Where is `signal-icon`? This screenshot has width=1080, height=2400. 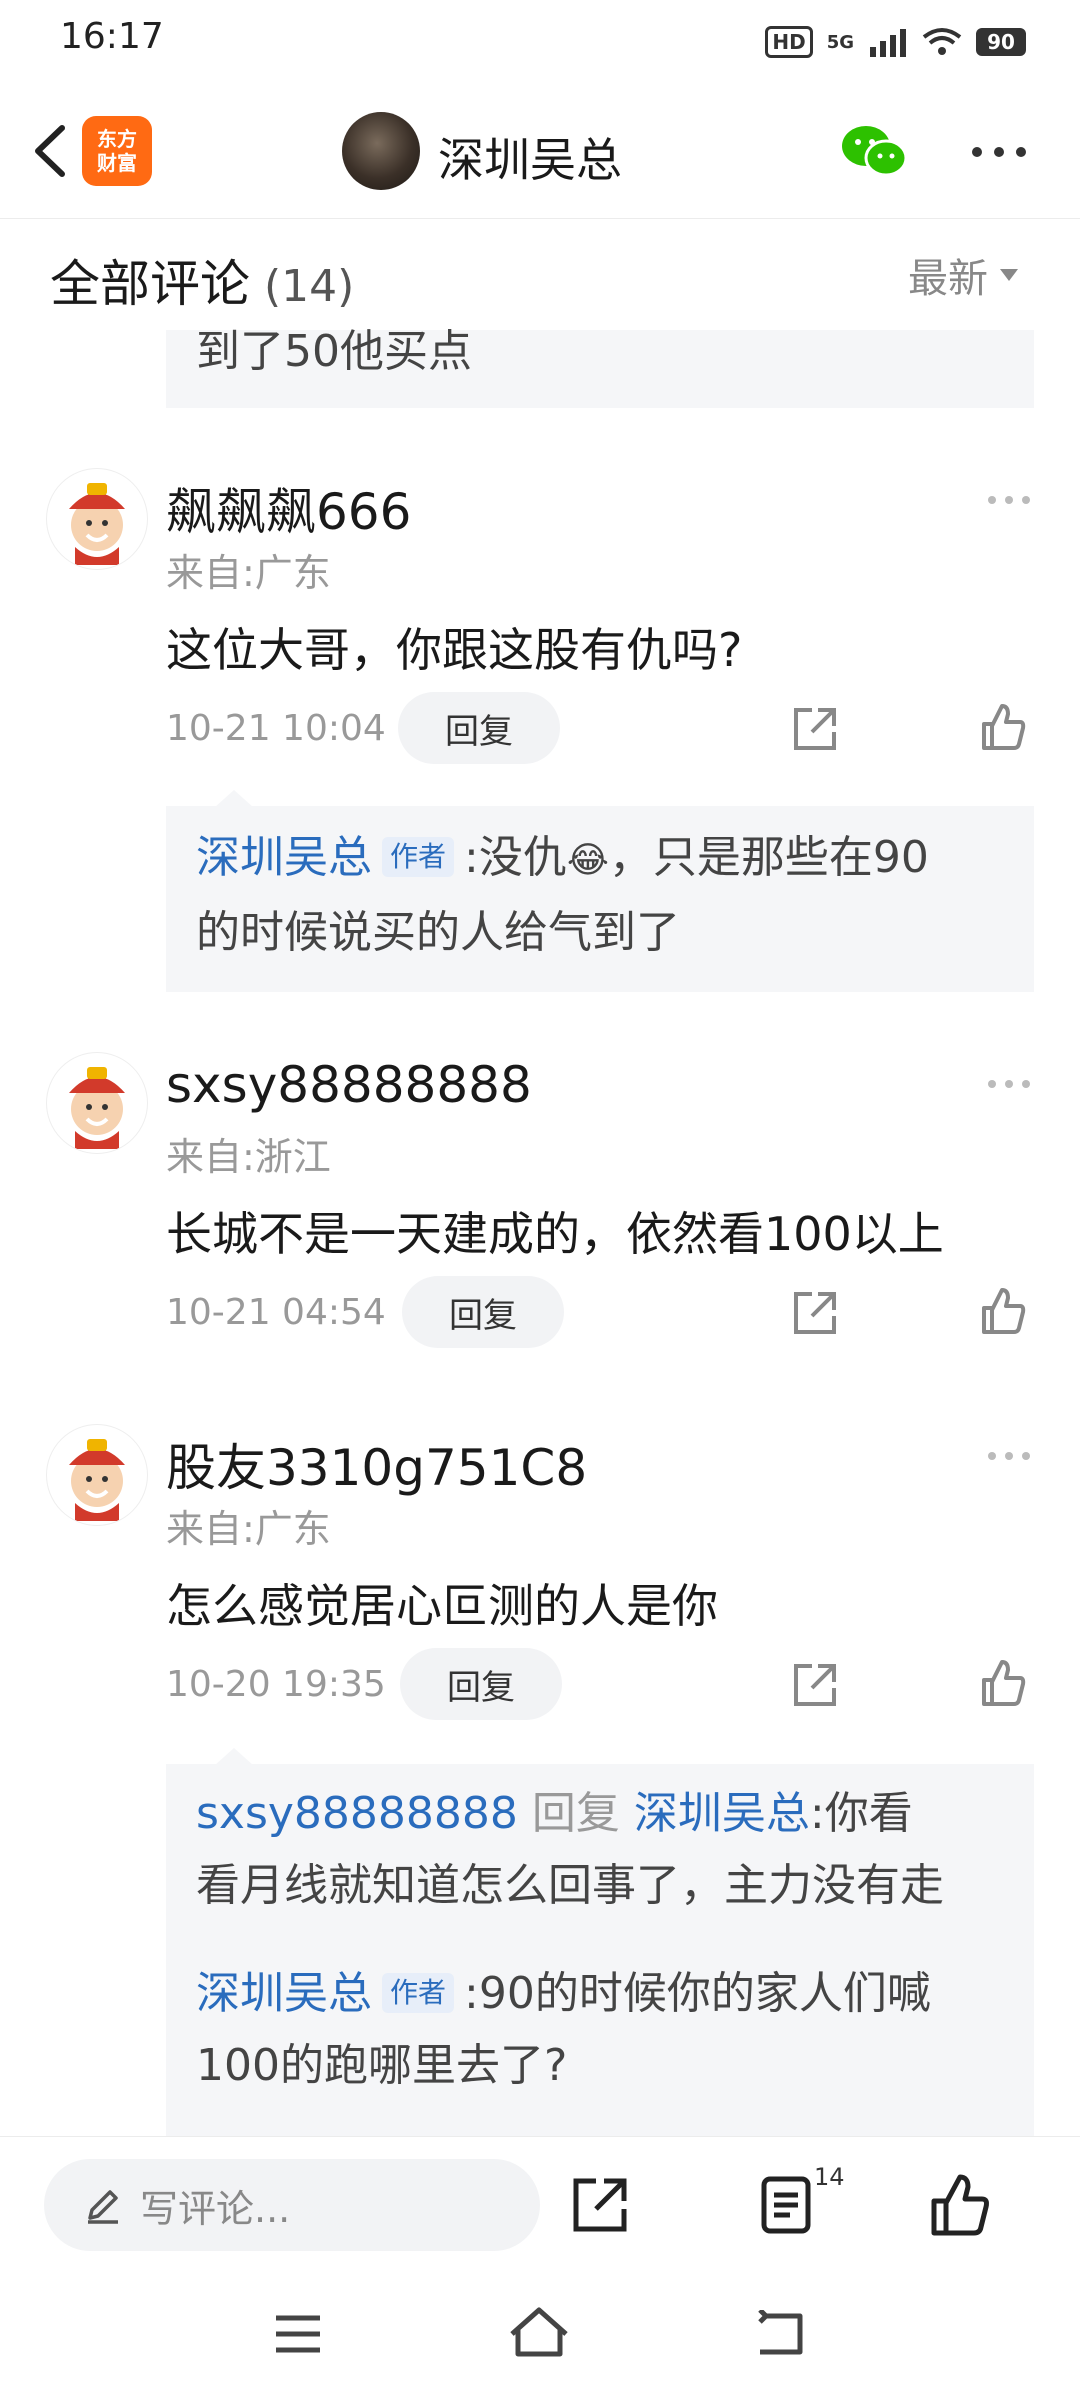
signal-icon is located at coordinates (888, 43).